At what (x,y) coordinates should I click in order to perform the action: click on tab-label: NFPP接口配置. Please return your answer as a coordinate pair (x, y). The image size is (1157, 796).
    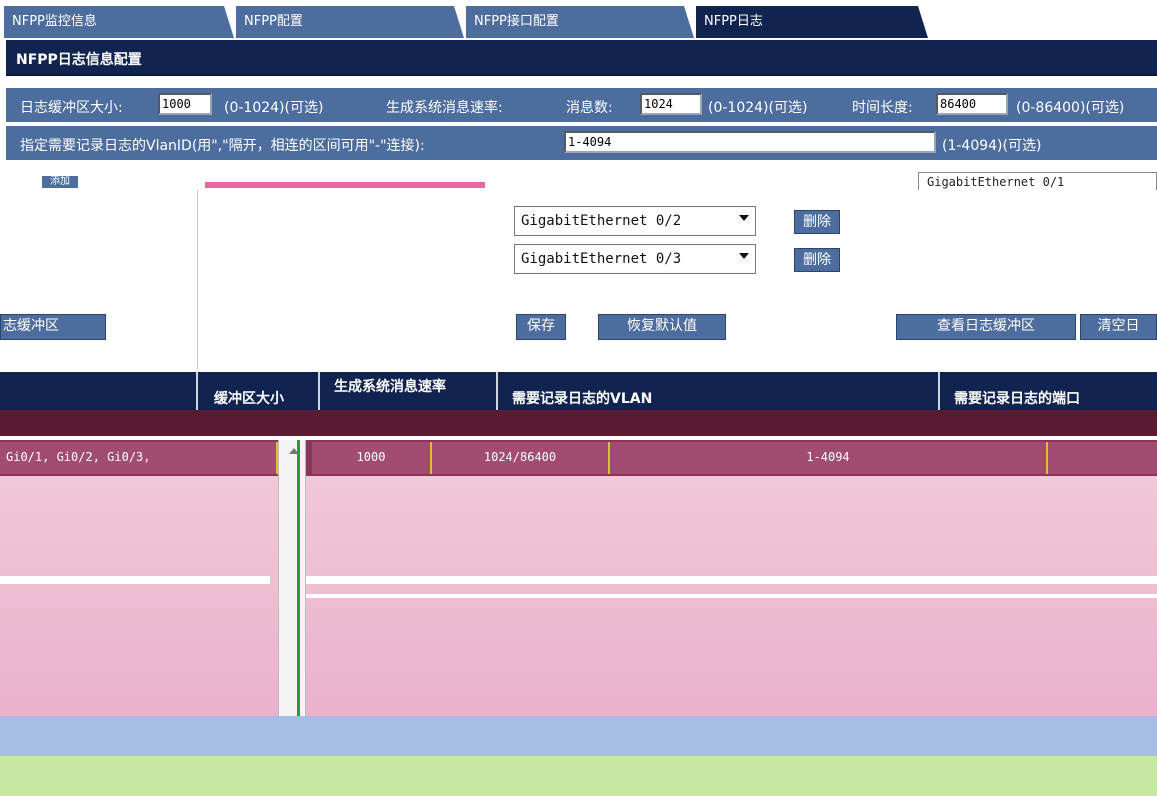
    Looking at the image, I should click on (516, 21).